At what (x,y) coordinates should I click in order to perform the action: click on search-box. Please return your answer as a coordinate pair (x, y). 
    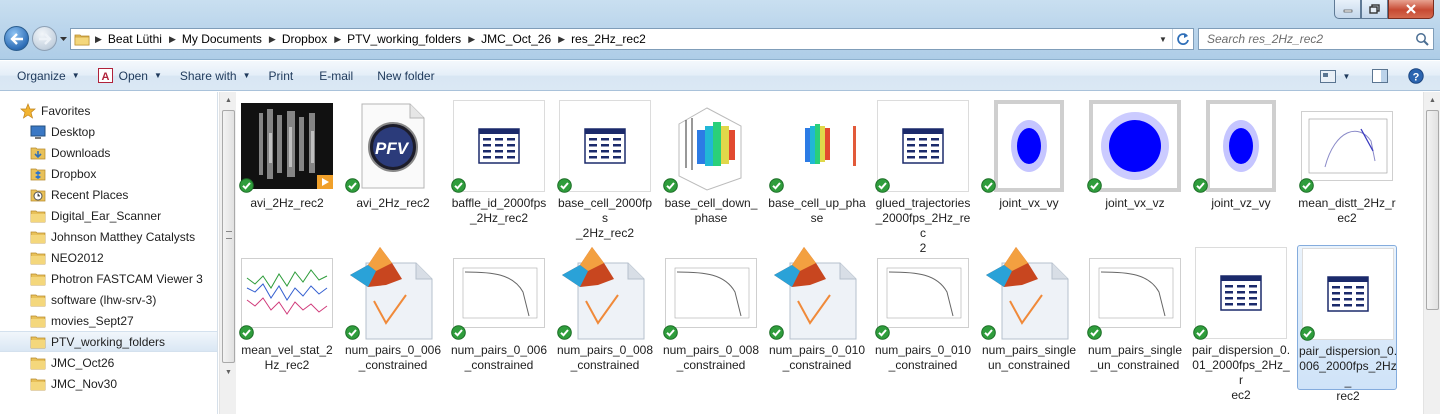
    Looking at the image, I should click on (1316, 39).